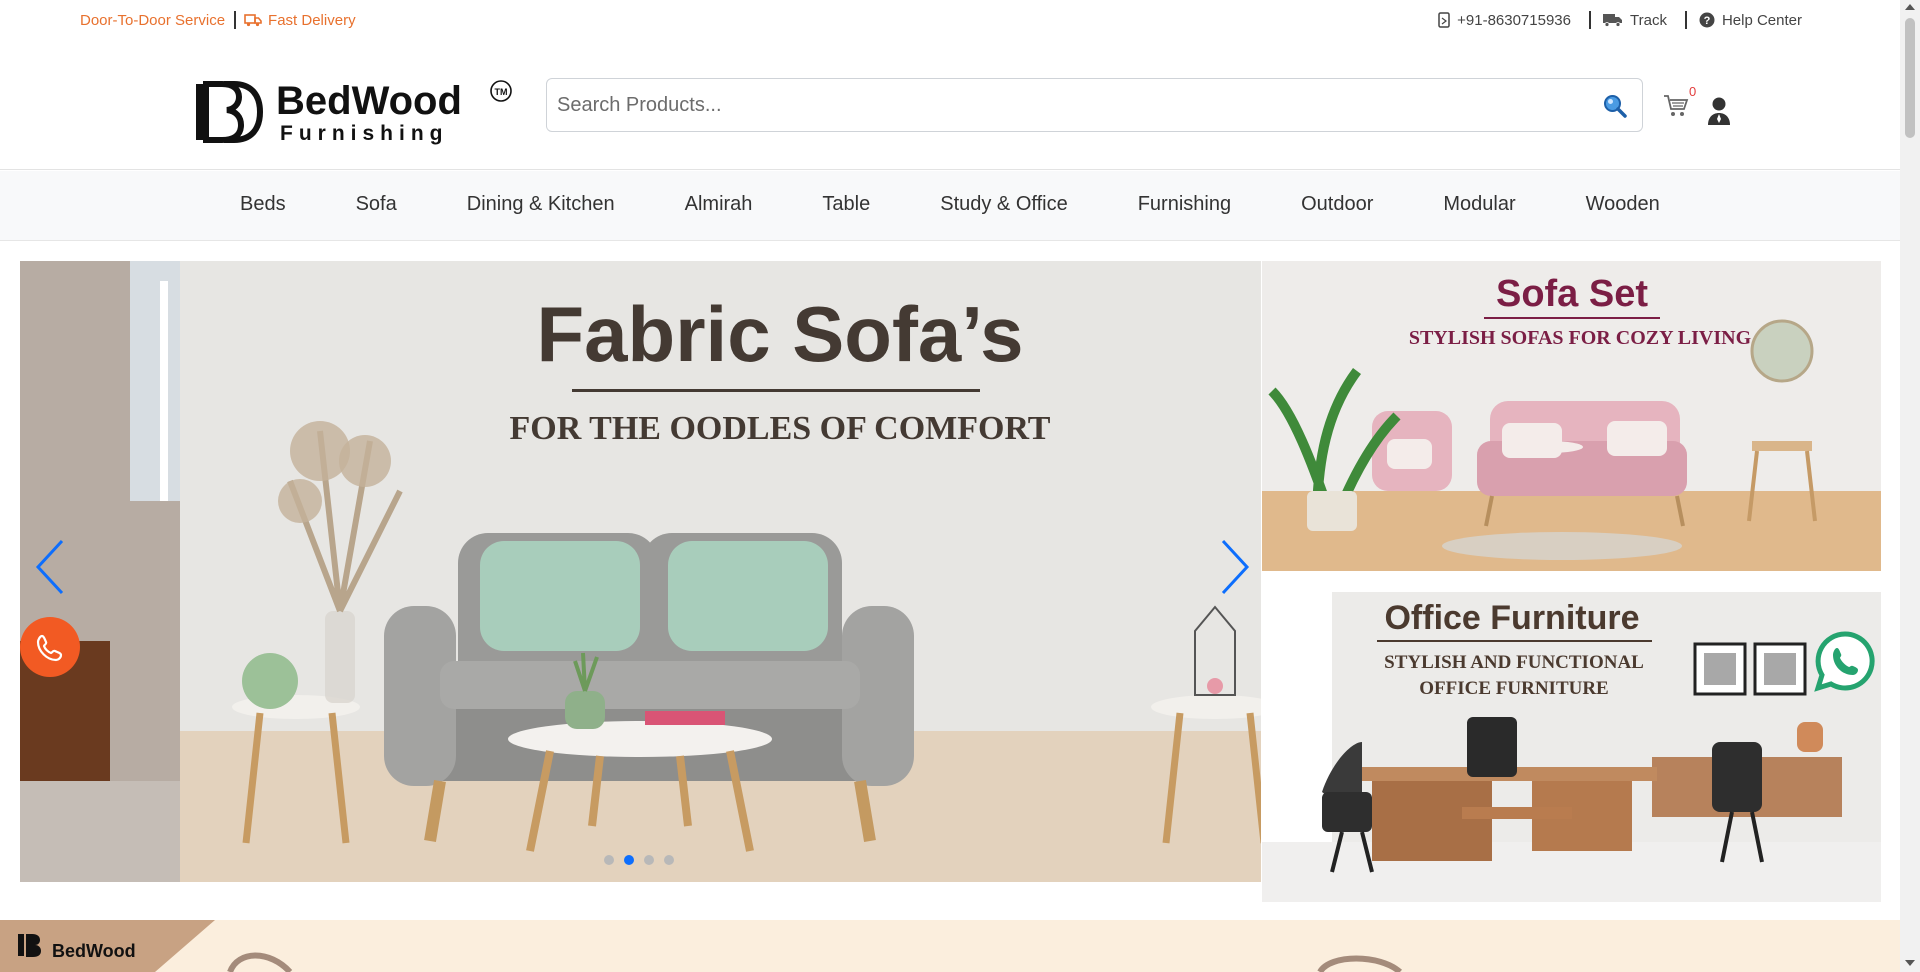  Describe the element at coordinates (1572, 294) in the screenshot. I see `sofa-set-title: Sofa Set` at that location.